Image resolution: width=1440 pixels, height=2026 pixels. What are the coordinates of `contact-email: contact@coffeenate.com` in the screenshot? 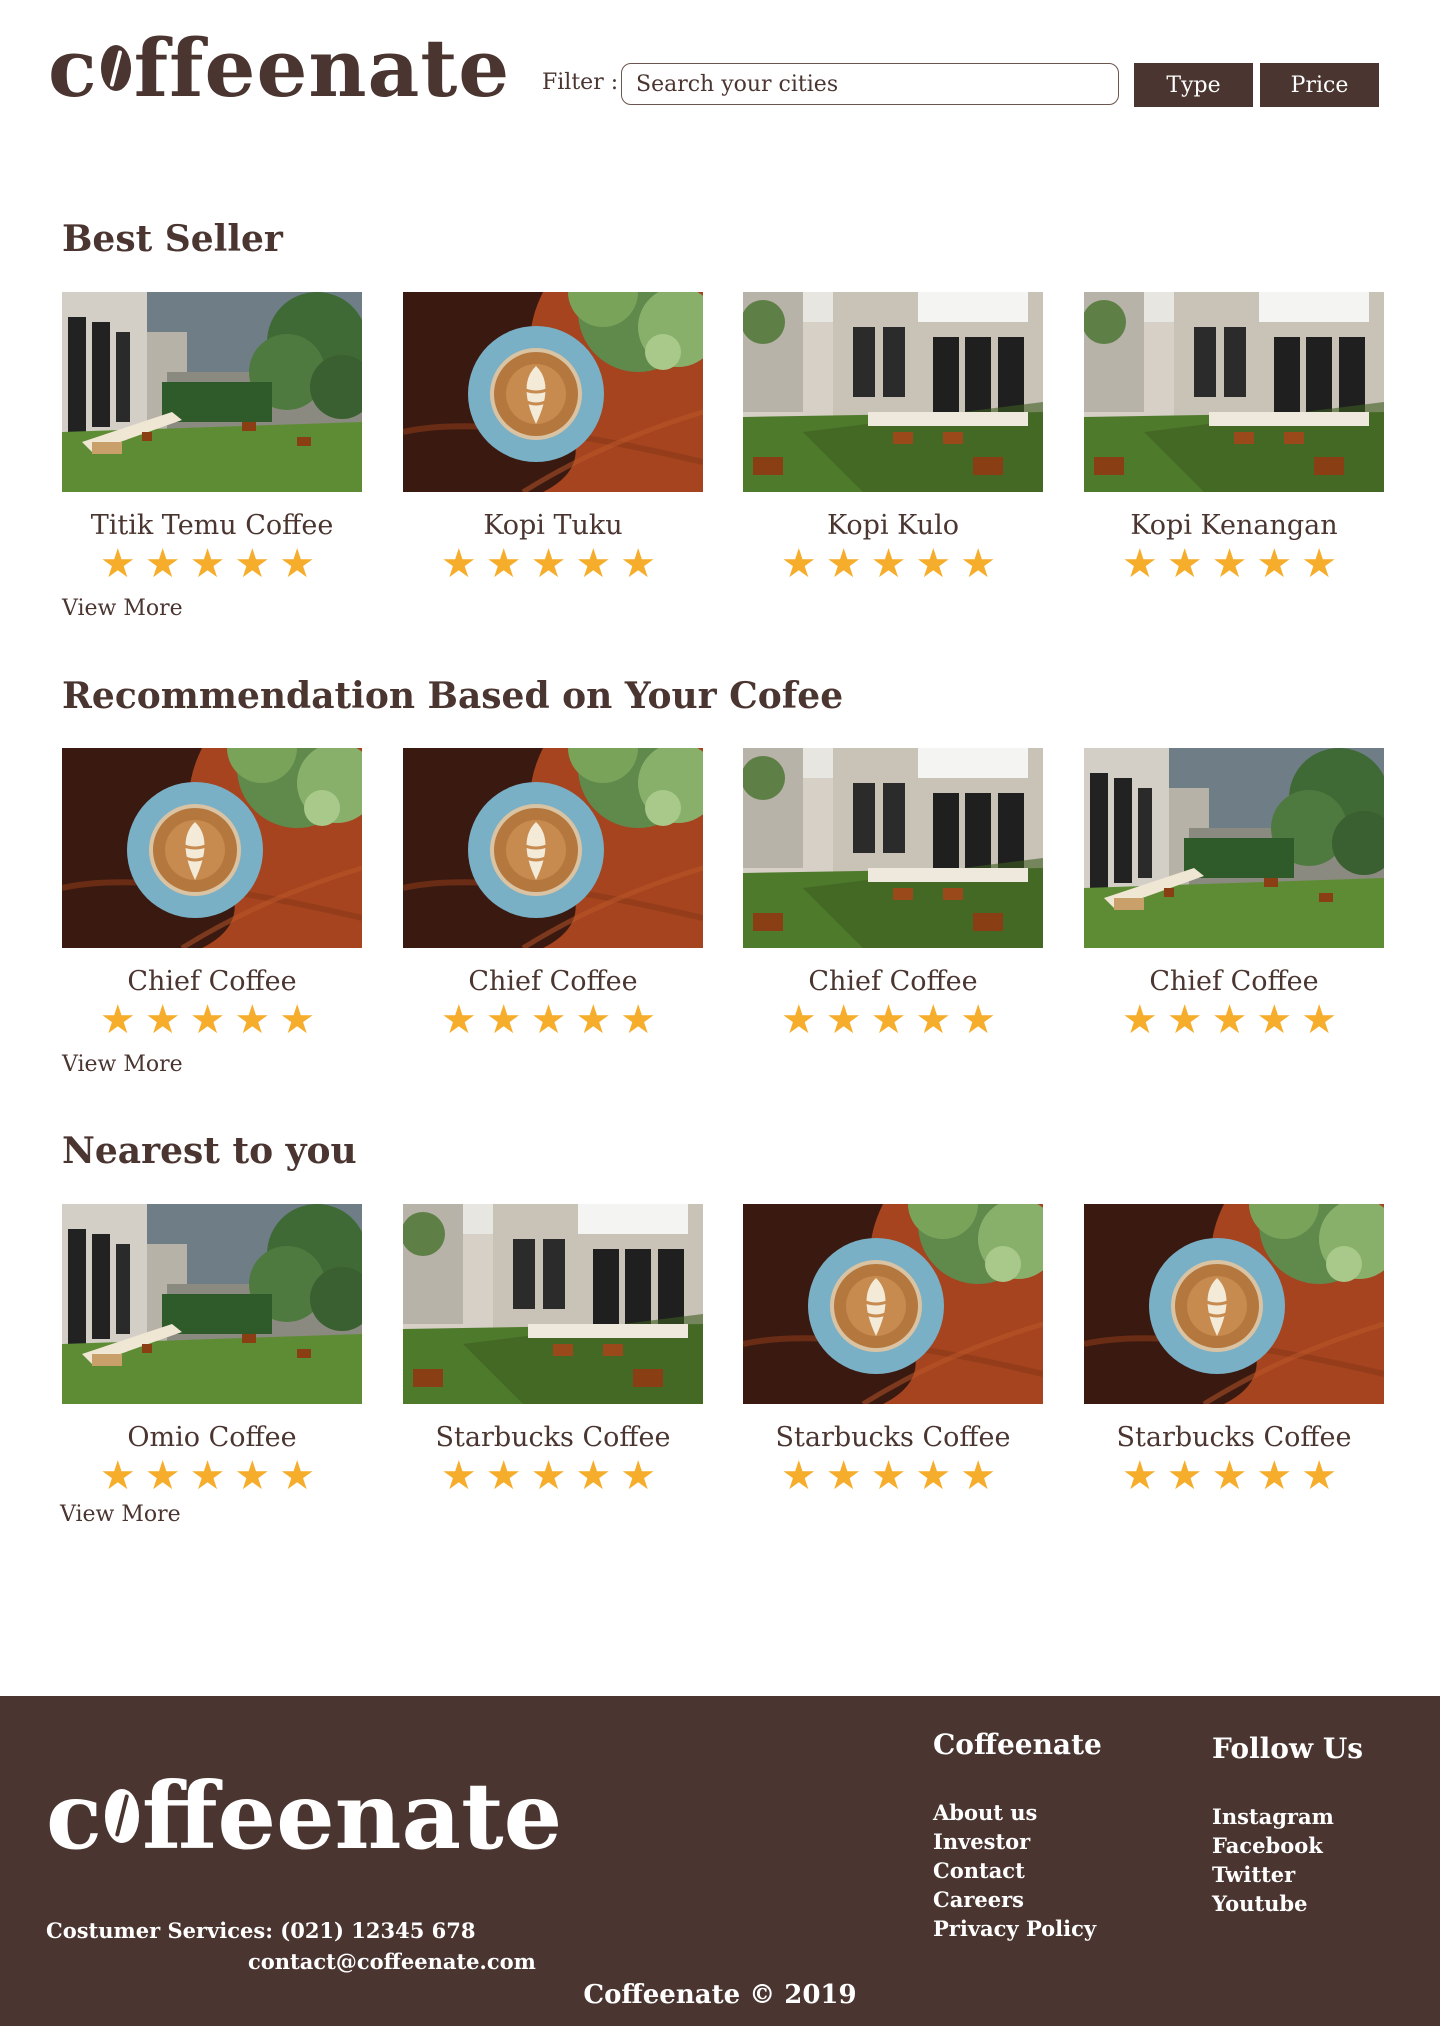 It's located at (392, 1961).